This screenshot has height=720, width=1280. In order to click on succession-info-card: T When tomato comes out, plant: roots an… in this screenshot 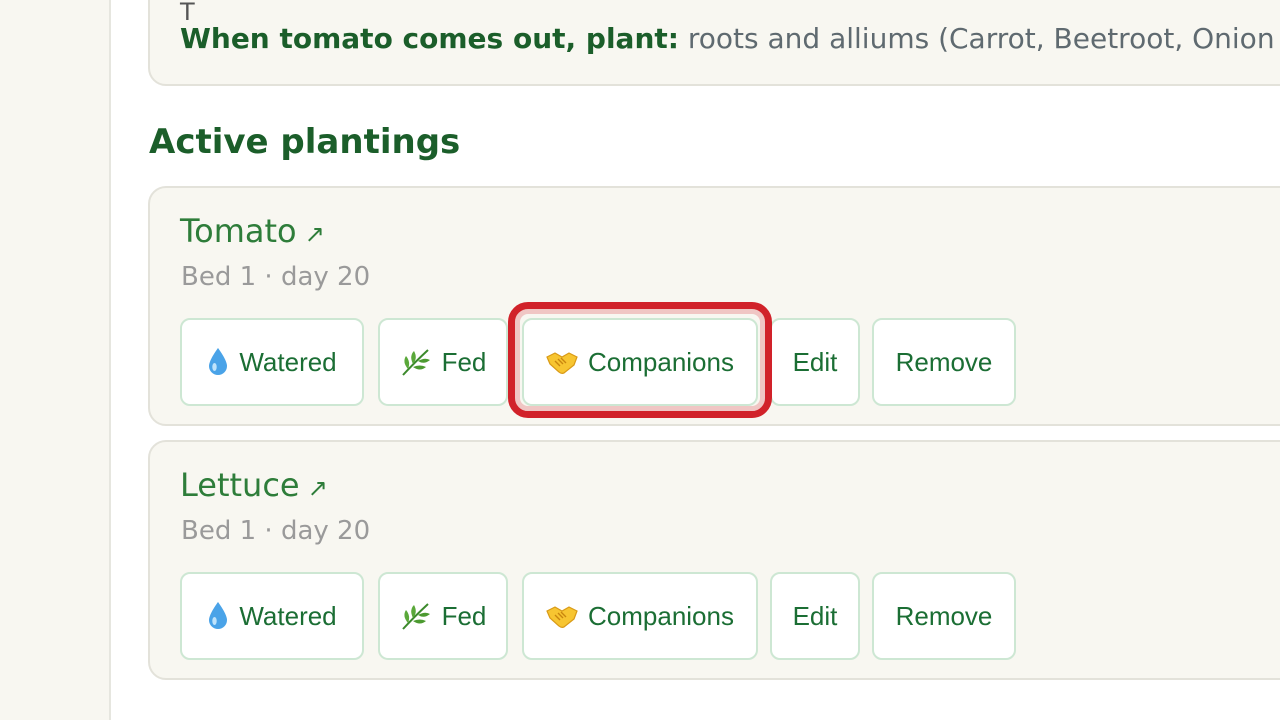, I will do `click(714, 43)`.